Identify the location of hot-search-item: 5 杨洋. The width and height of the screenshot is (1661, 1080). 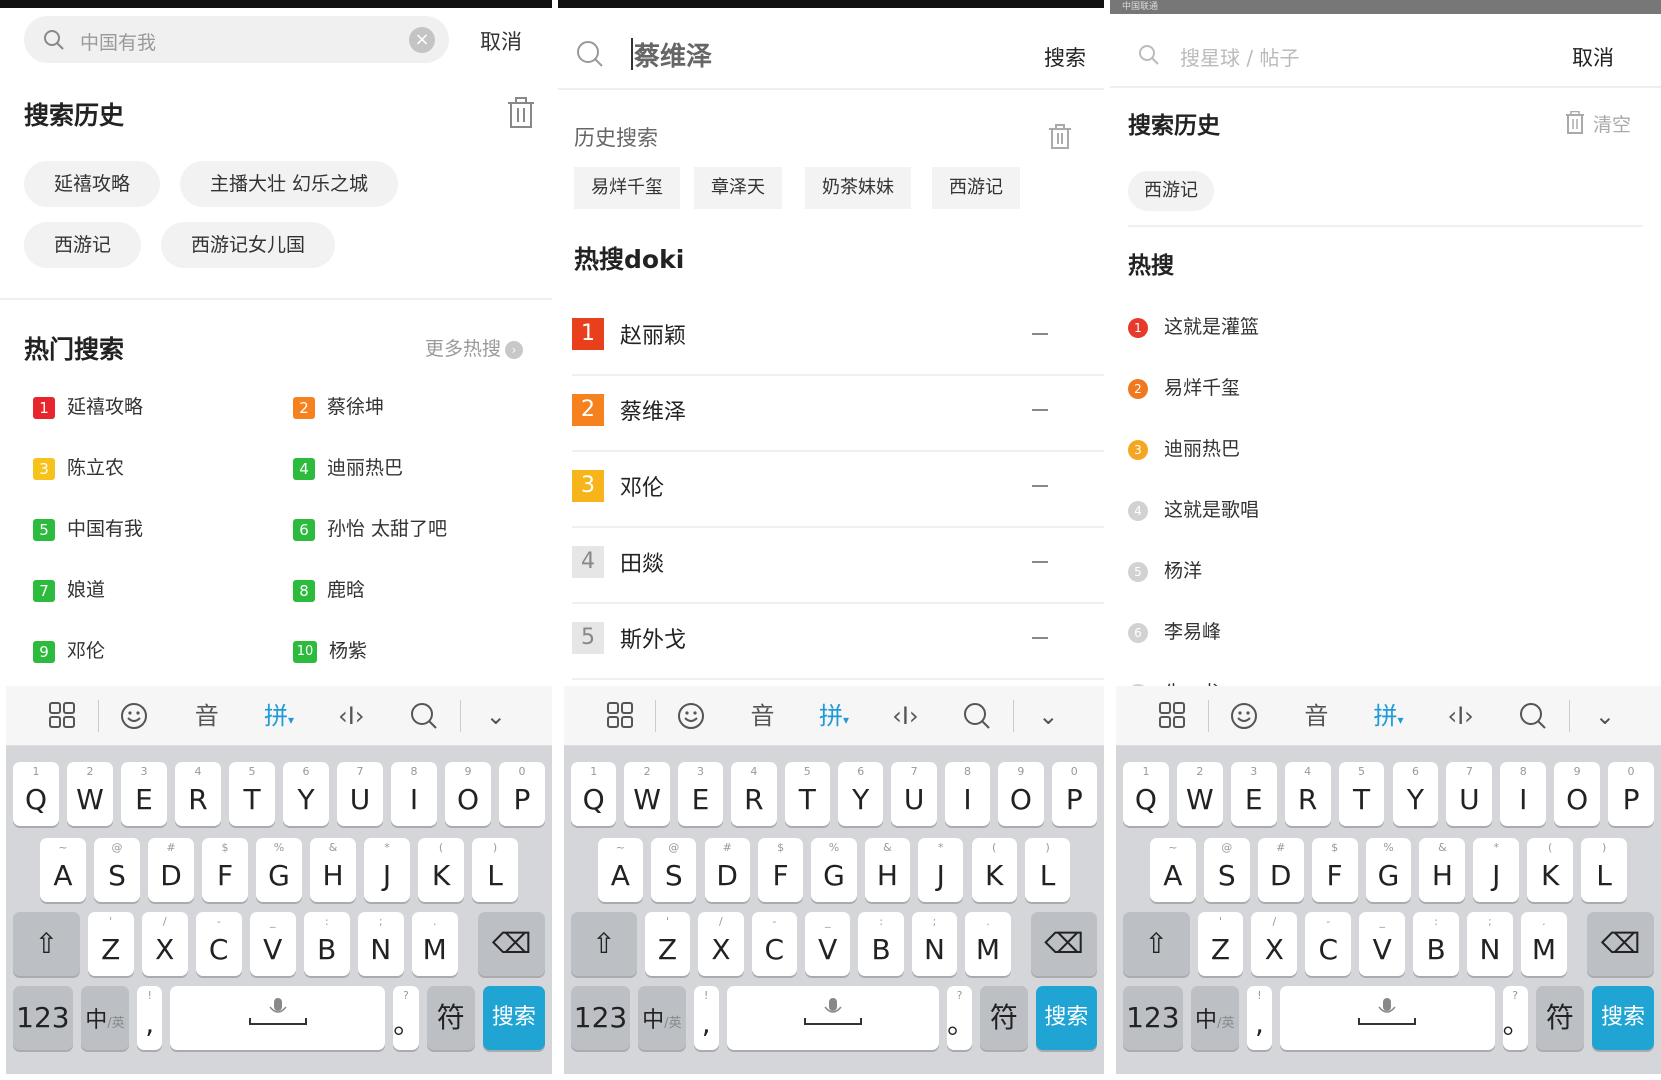
(1165, 569).